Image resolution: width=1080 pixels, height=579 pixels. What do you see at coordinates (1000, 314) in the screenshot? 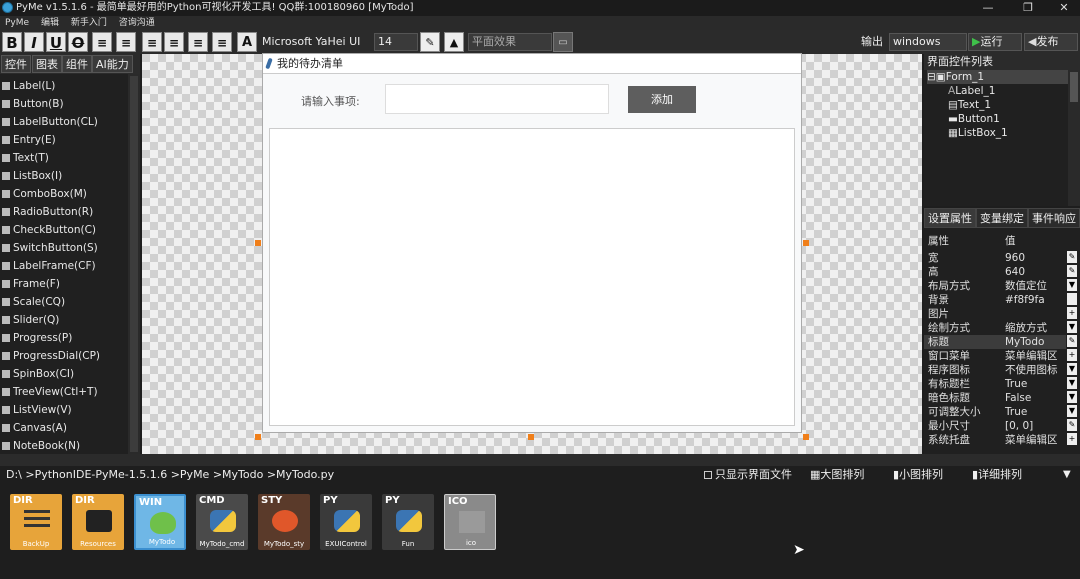
I see `property-row: 图片 +` at bounding box center [1000, 314].